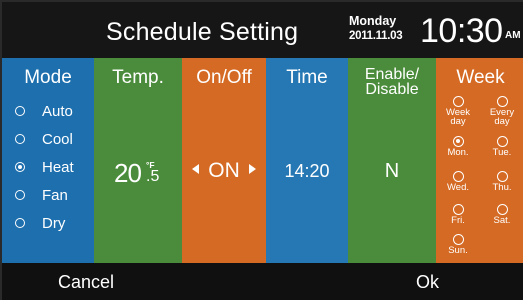 This screenshot has height=300, width=523. Describe the element at coordinates (392, 74) in the screenshot. I see `enable-heading-line1: Enable/` at that location.